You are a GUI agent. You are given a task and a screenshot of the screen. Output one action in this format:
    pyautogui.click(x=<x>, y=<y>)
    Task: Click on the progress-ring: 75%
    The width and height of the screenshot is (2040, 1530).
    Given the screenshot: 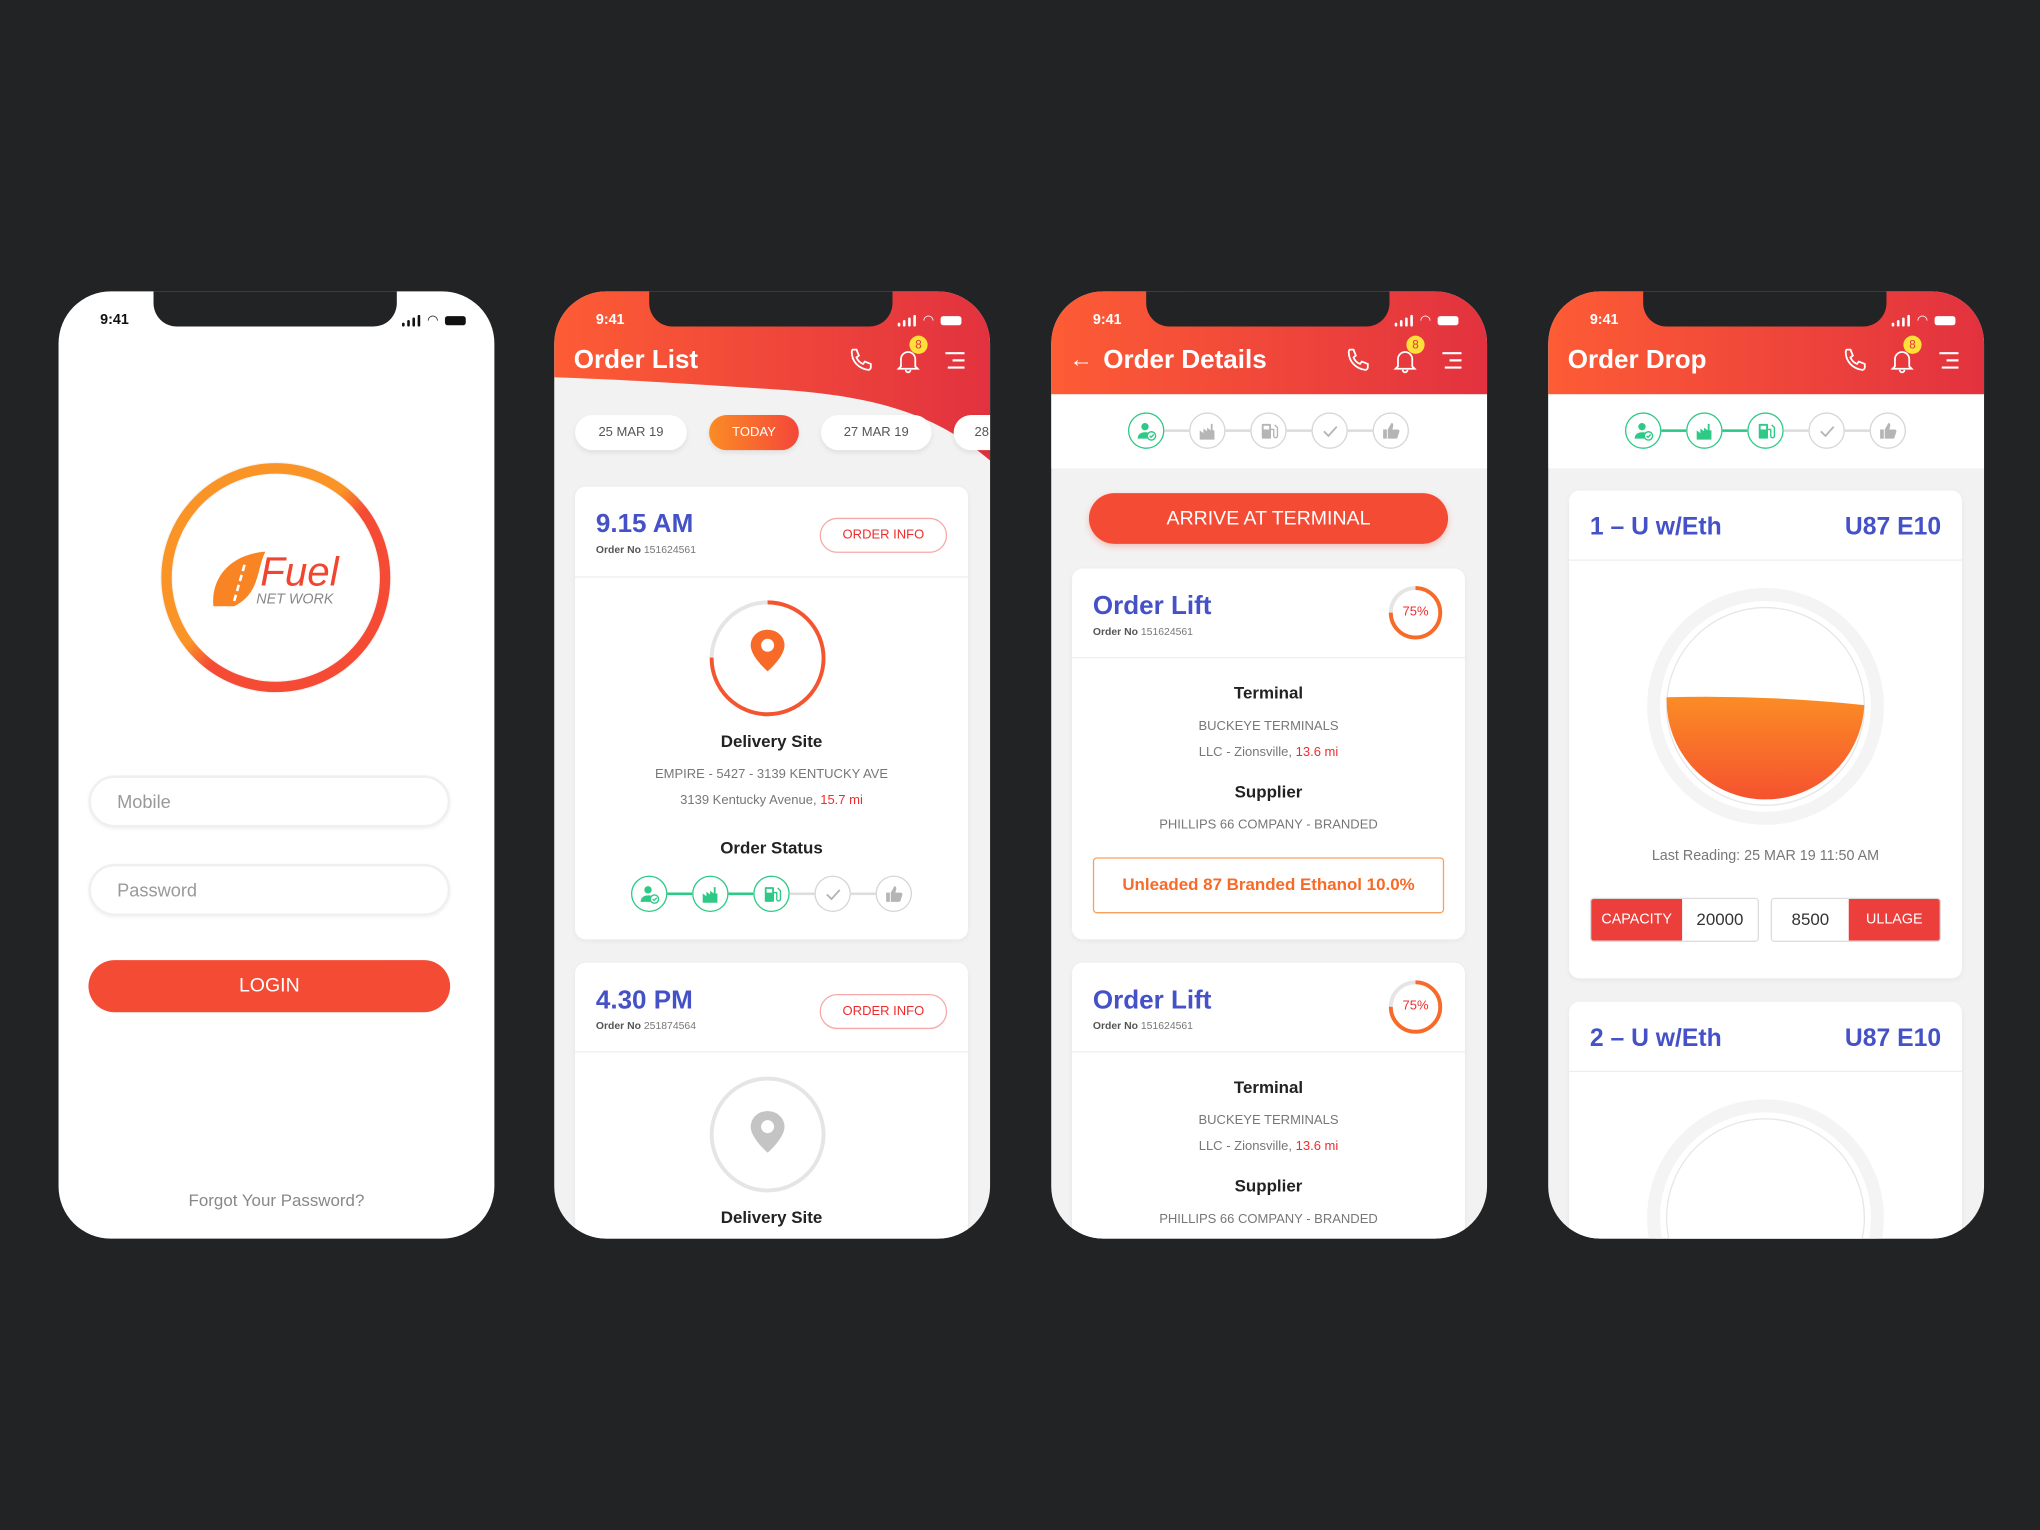 What is the action you would take?
    pyautogui.click(x=1415, y=1006)
    